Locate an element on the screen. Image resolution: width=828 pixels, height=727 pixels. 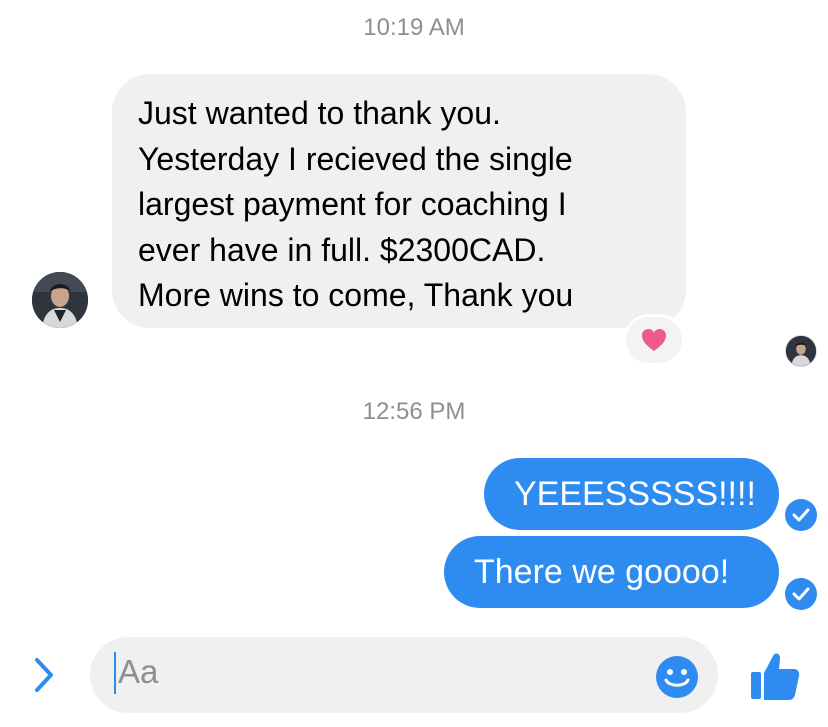
timestamp: 12:56 PM is located at coordinates (414, 411).